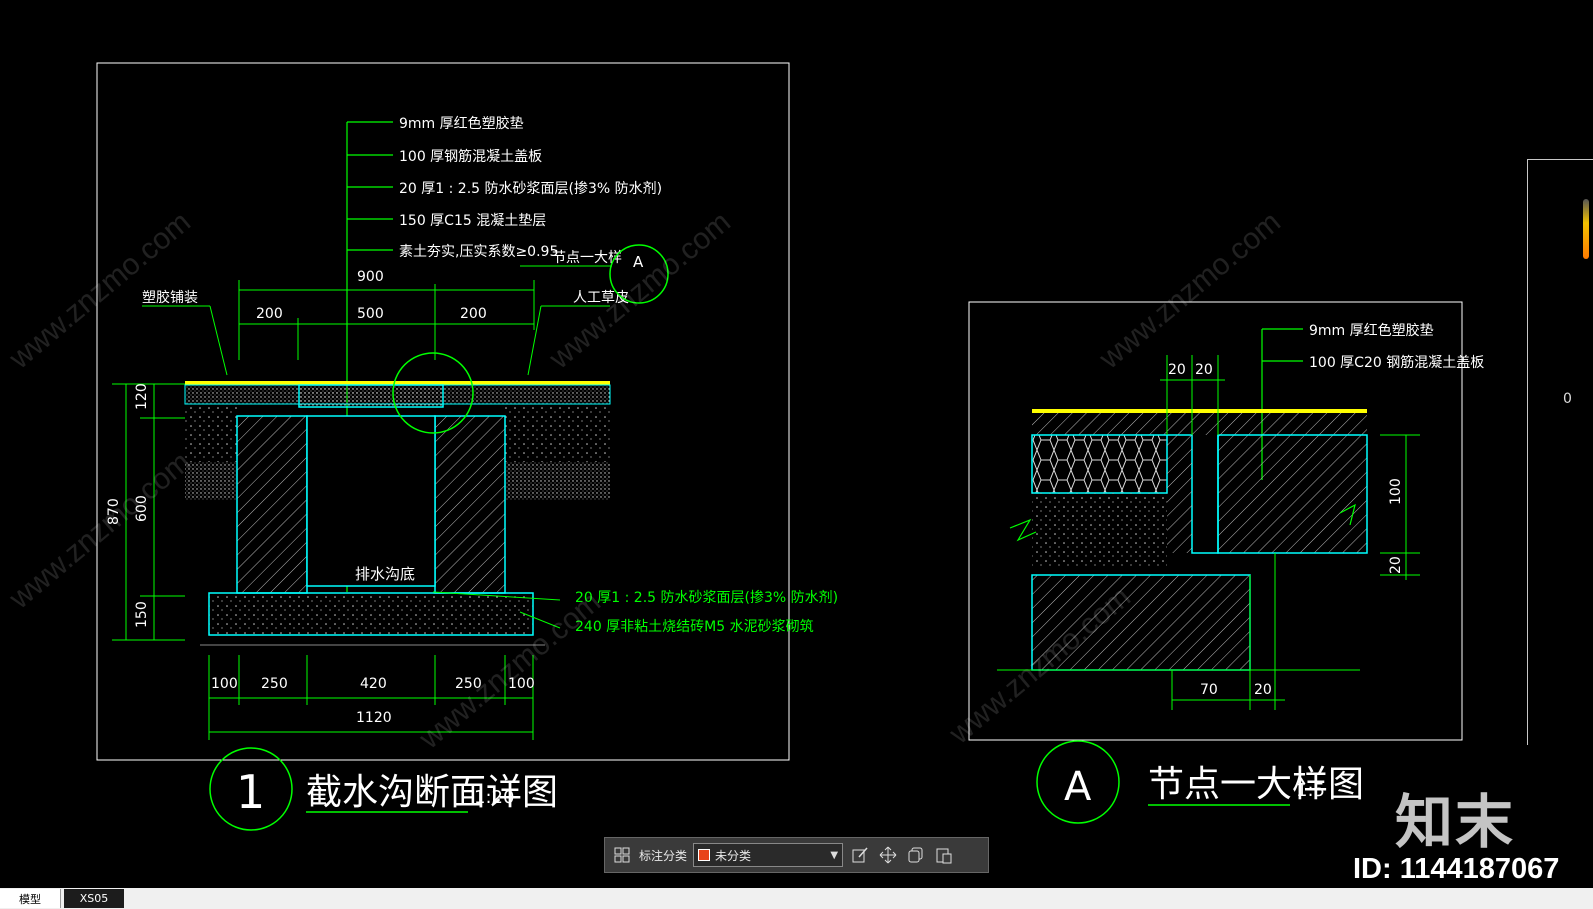 This screenshot has width=1593, height=909. Describe the element at coordinates (1099, 464) in the screenshot. I see `plastic-pad` at that location.